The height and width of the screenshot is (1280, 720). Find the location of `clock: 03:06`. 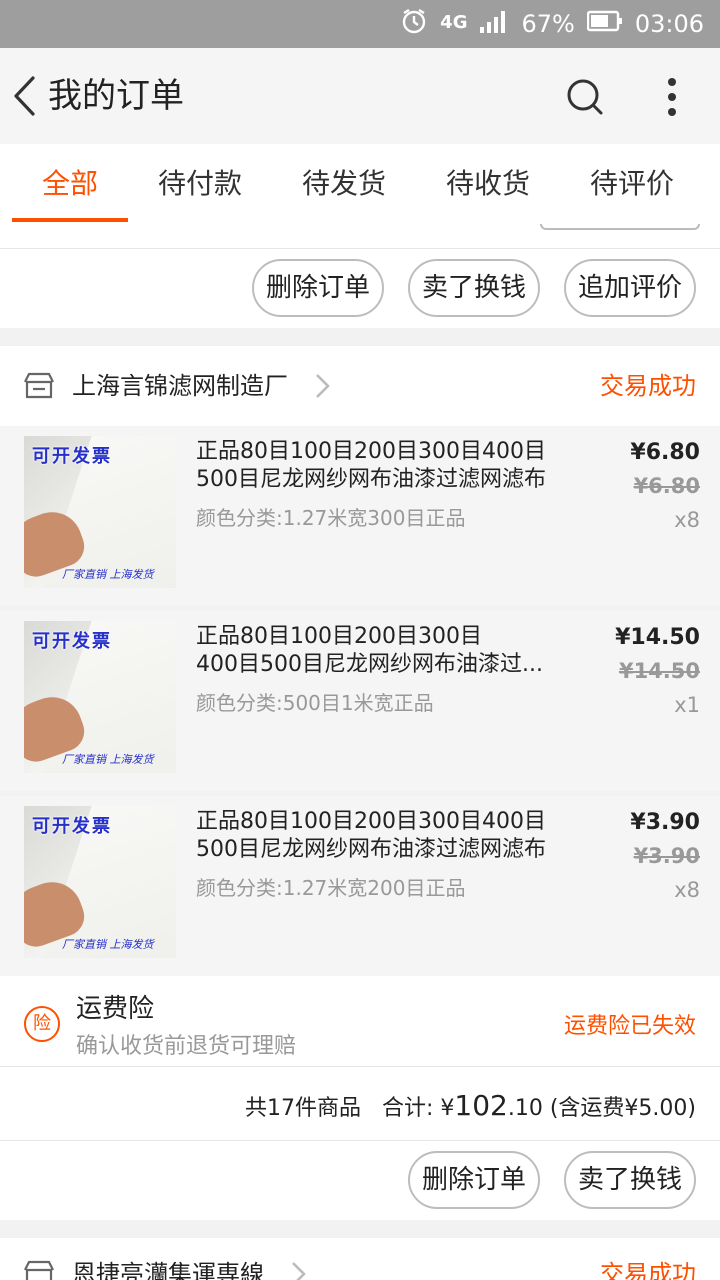

clock: 03:06 is located at coordinates (669, 24).